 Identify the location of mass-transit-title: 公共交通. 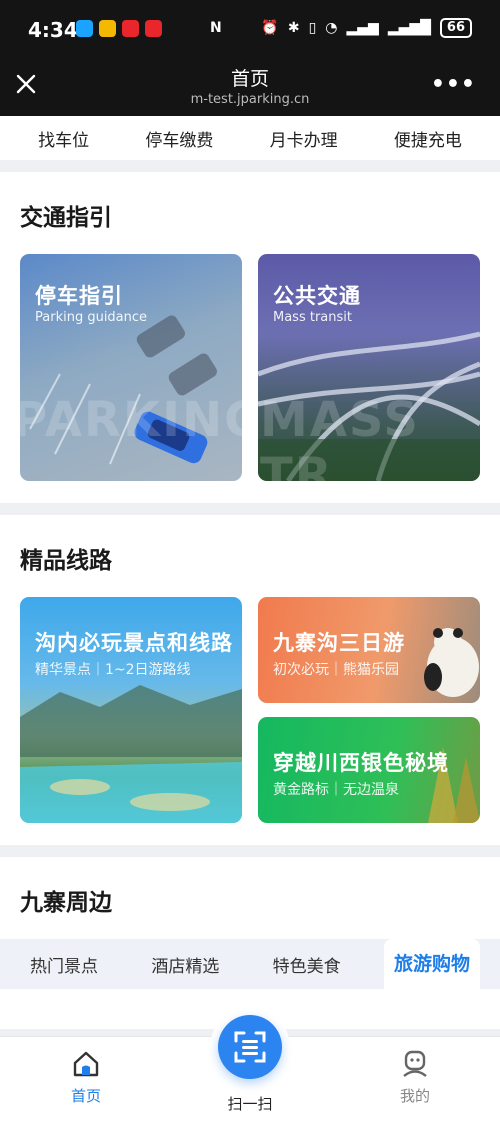
(317, 296).